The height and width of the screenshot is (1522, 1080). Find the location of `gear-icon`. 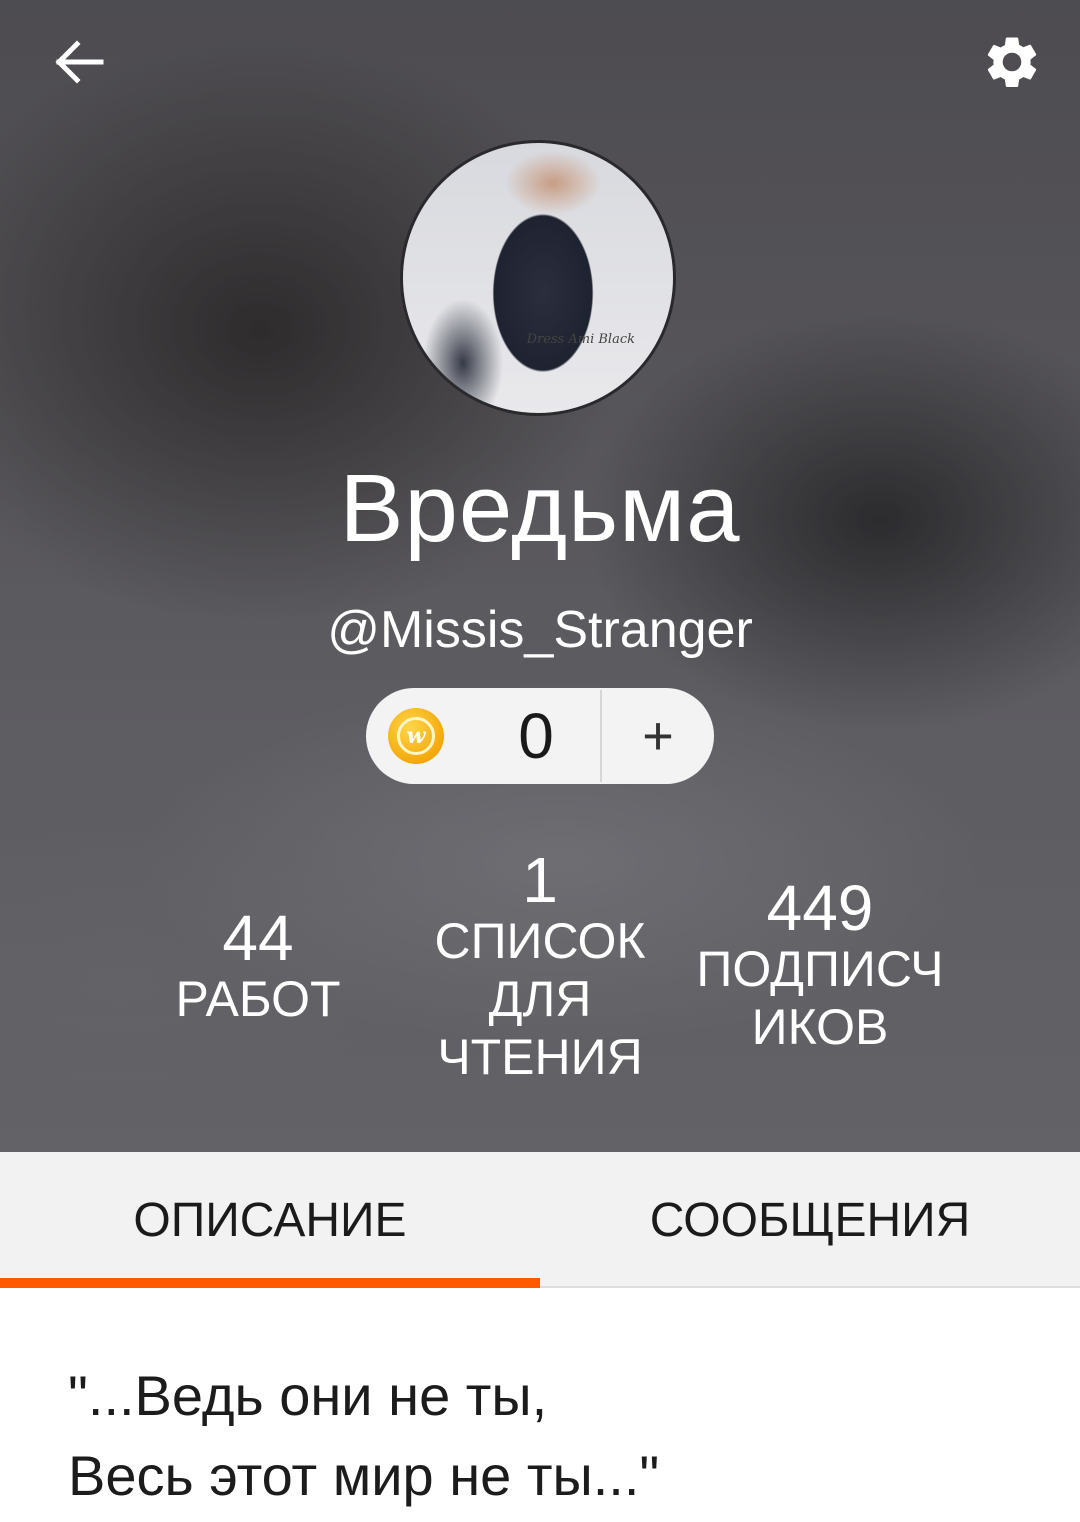

gear-icon is located at coordinates (1012, 62).